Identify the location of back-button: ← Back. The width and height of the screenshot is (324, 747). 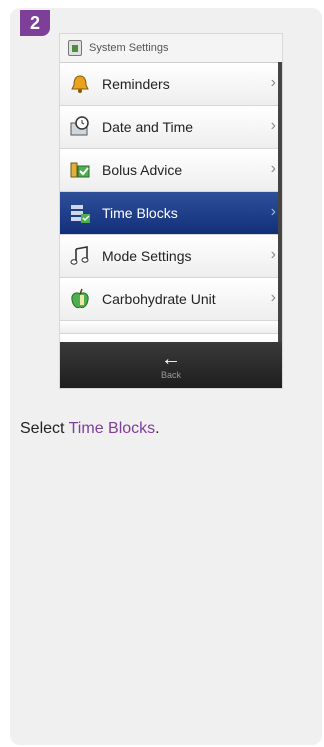
(171, 365).